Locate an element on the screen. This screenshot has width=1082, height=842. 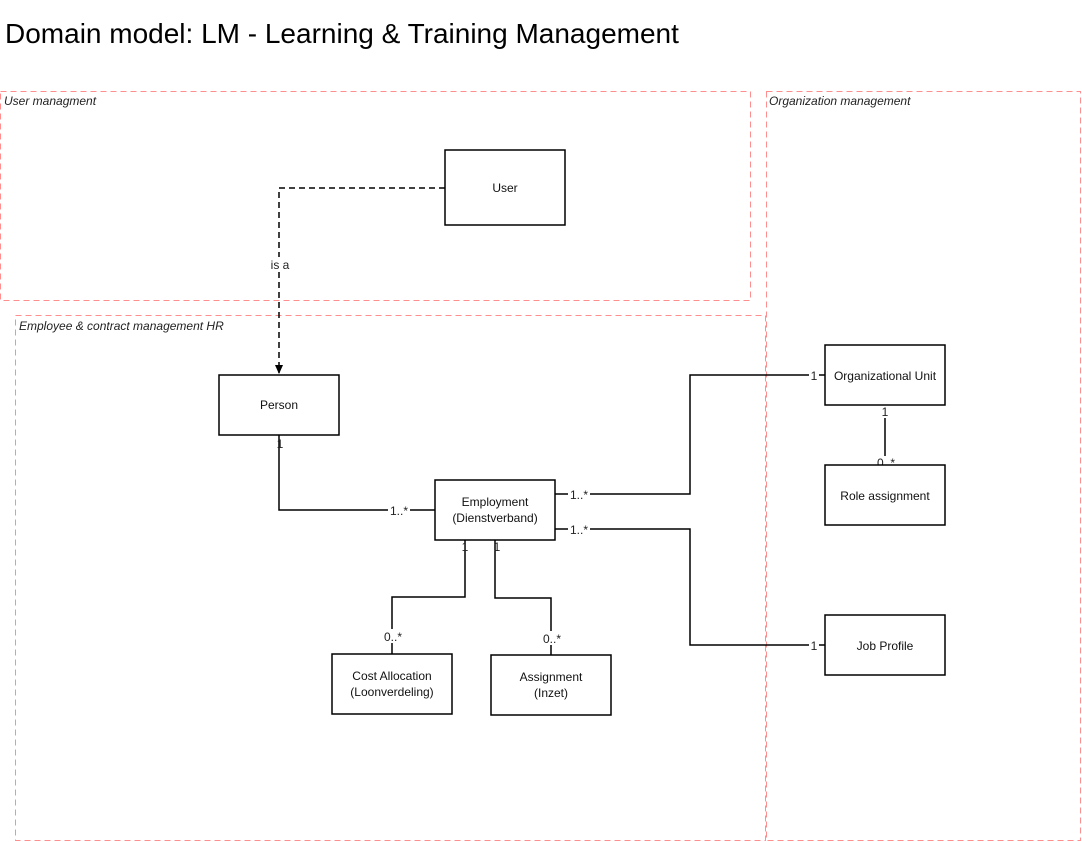
entity-label: Role assignment is located at coordinates (885, 496).